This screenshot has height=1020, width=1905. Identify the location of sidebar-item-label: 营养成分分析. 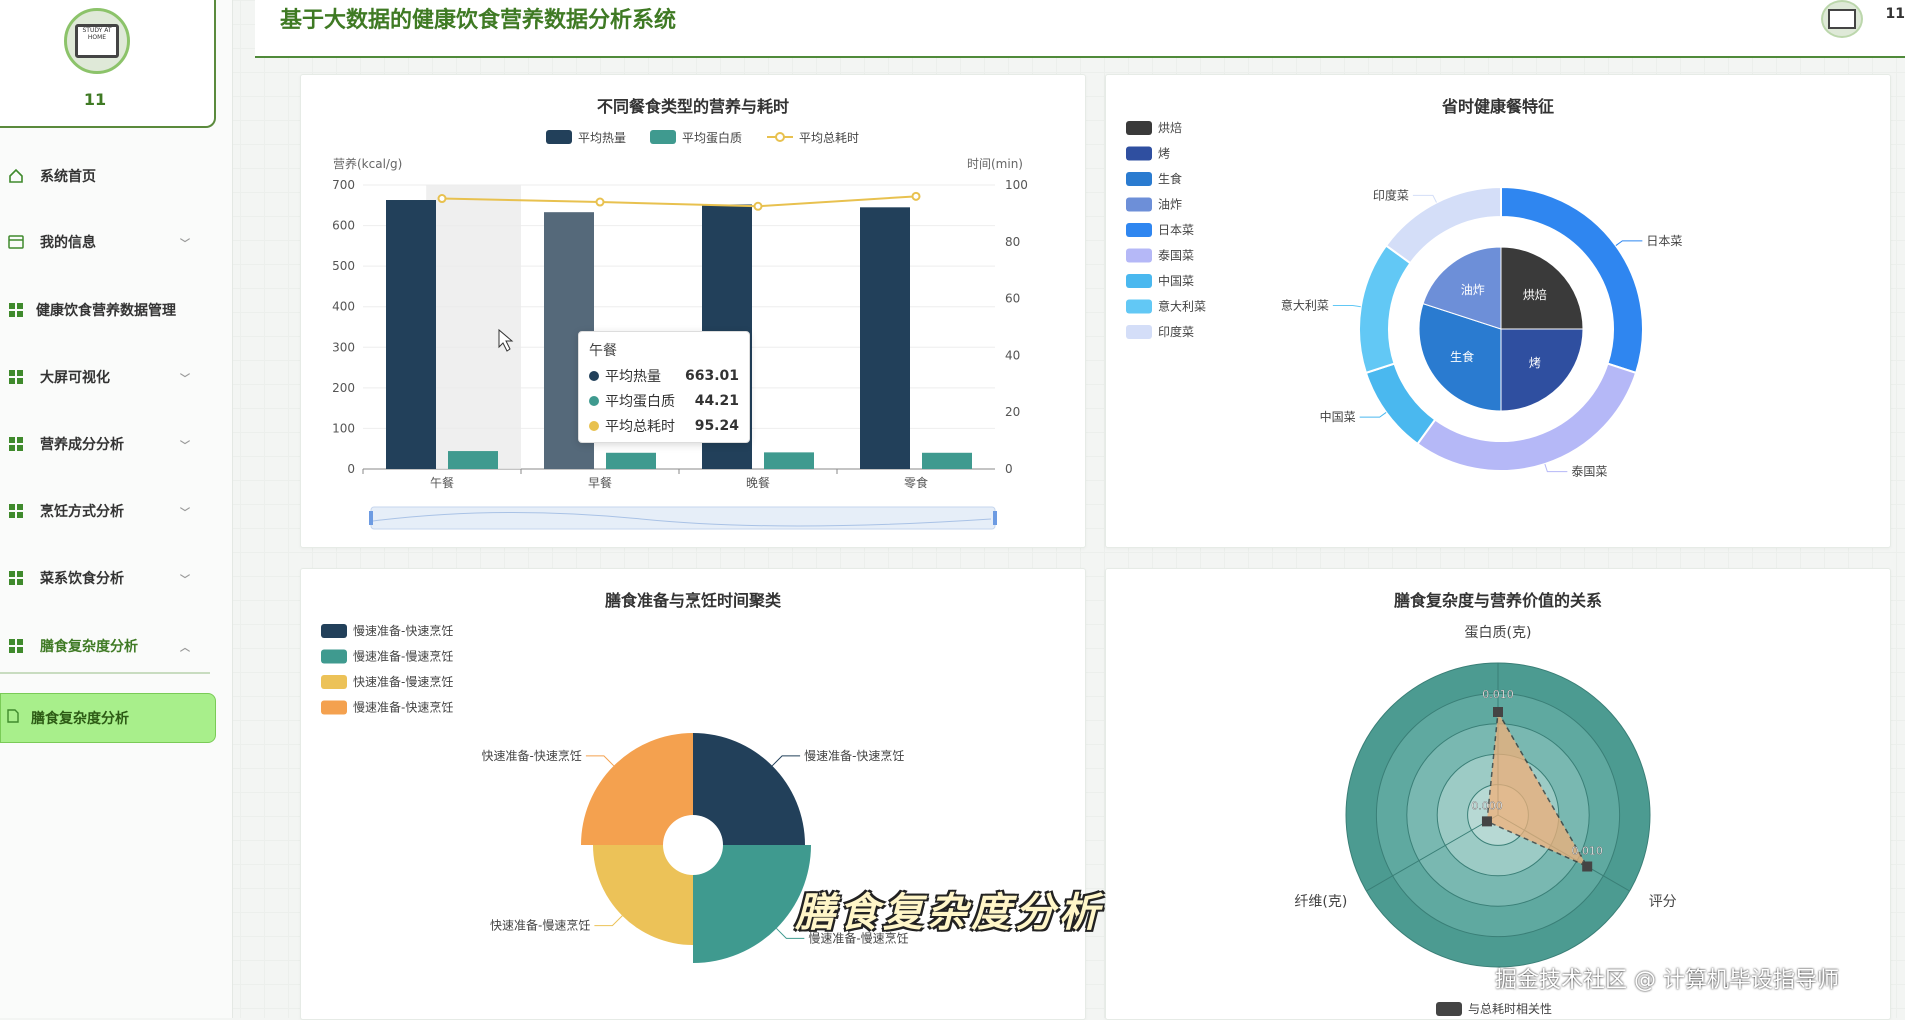
(82, 445).